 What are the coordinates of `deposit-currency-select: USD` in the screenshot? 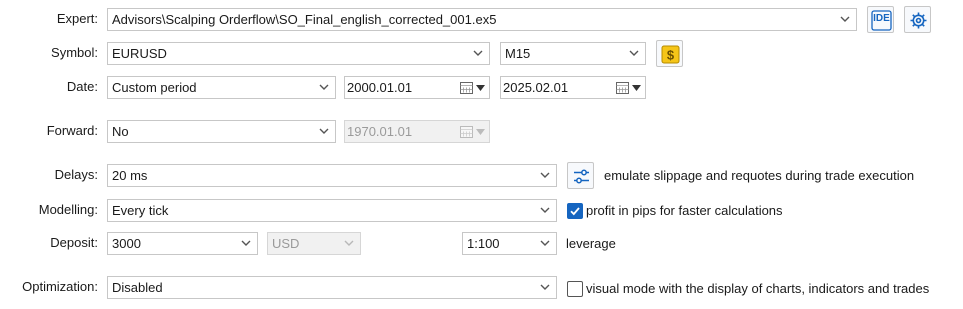 It's located at (314, 243).